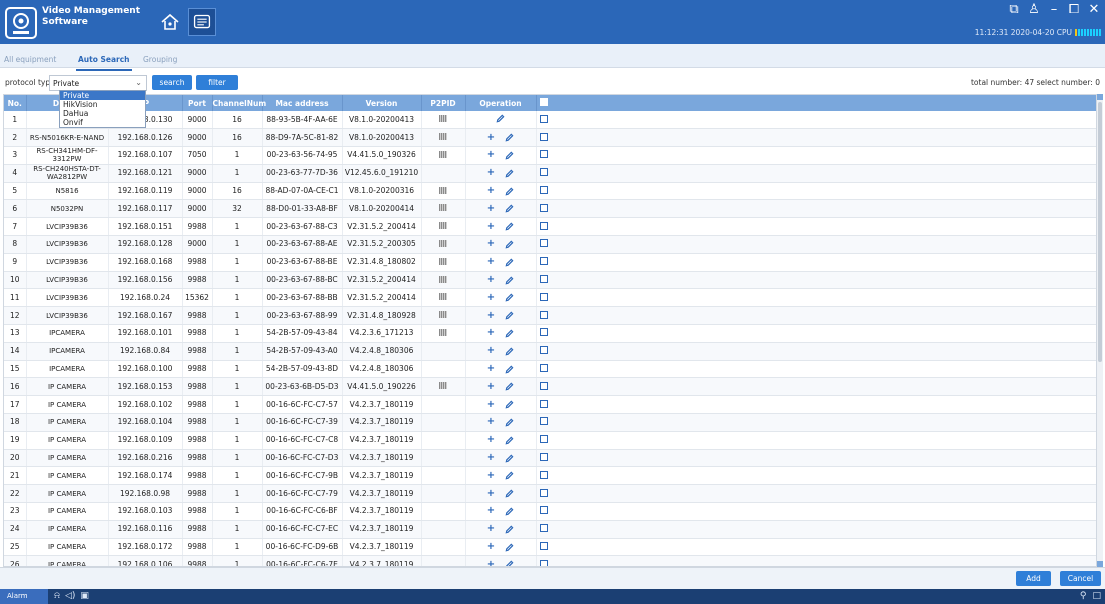 The image size is (1105, 604). I want to click on pin-icon: ⚲, so click(1083, 596).